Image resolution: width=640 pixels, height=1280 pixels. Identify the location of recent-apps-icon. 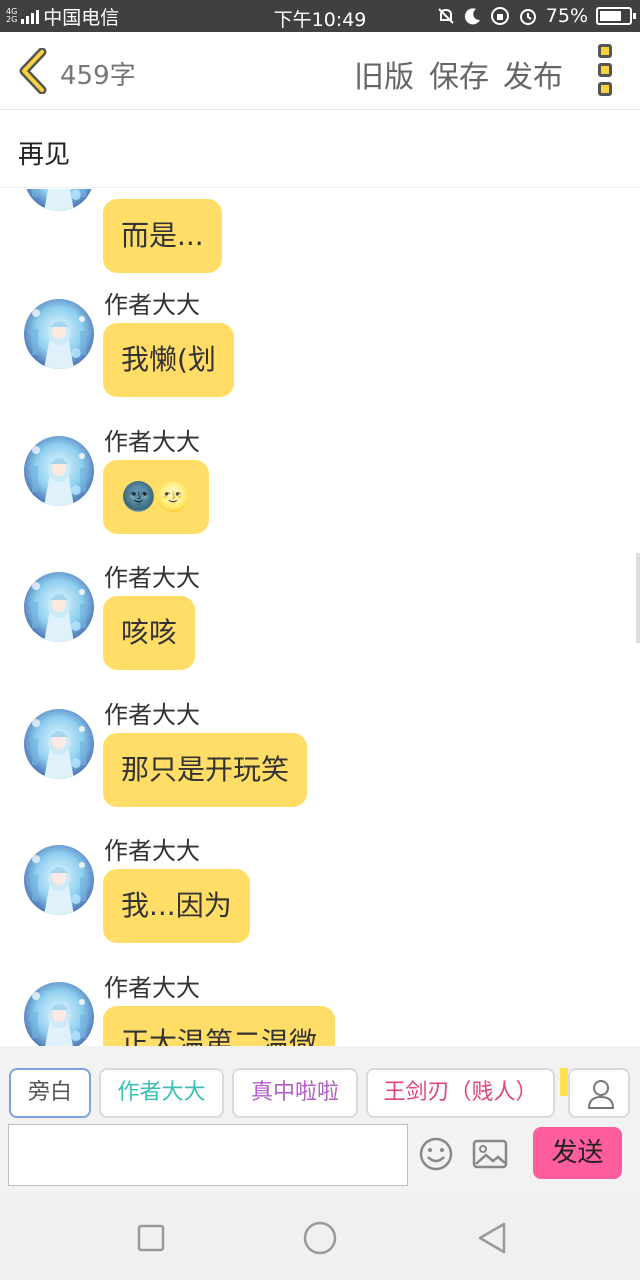
(151, 1238).